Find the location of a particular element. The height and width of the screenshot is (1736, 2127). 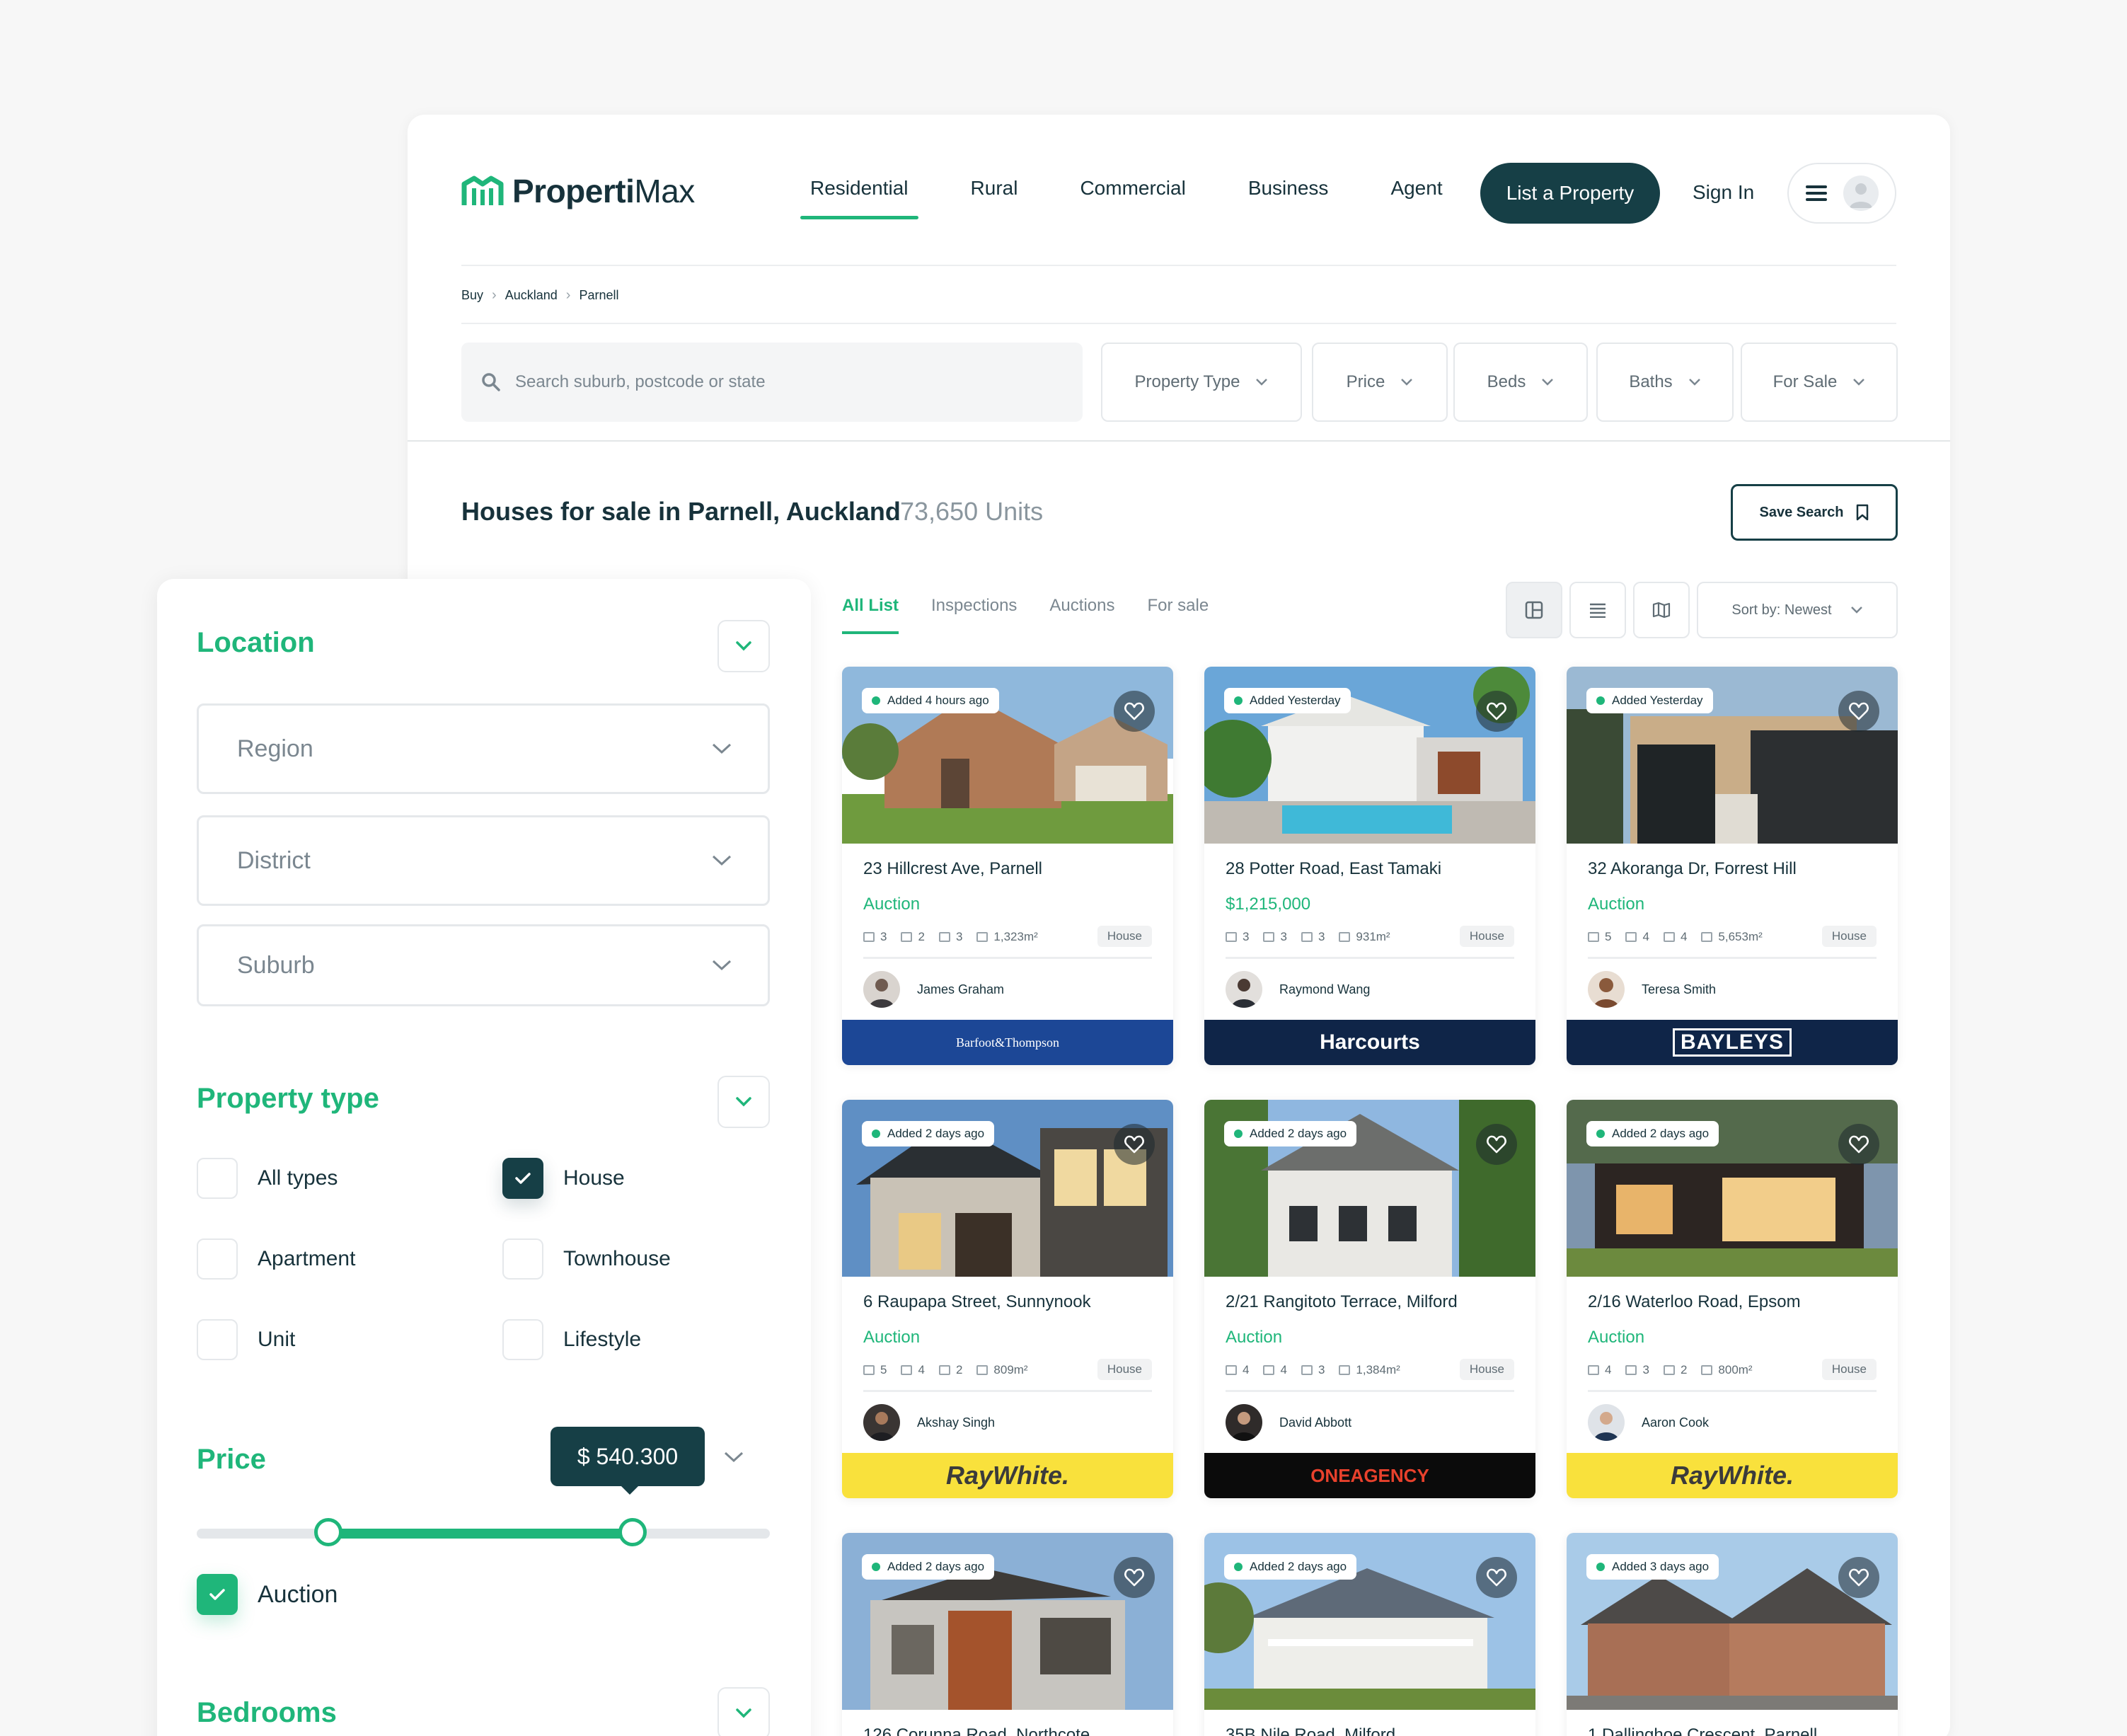

map-view-button is located at coordinates (1662, 610).